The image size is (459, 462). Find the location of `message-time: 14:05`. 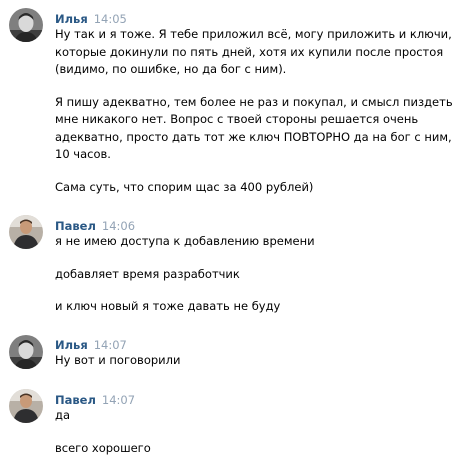

message-time: 14:05 is located at coordinates (110, 19).